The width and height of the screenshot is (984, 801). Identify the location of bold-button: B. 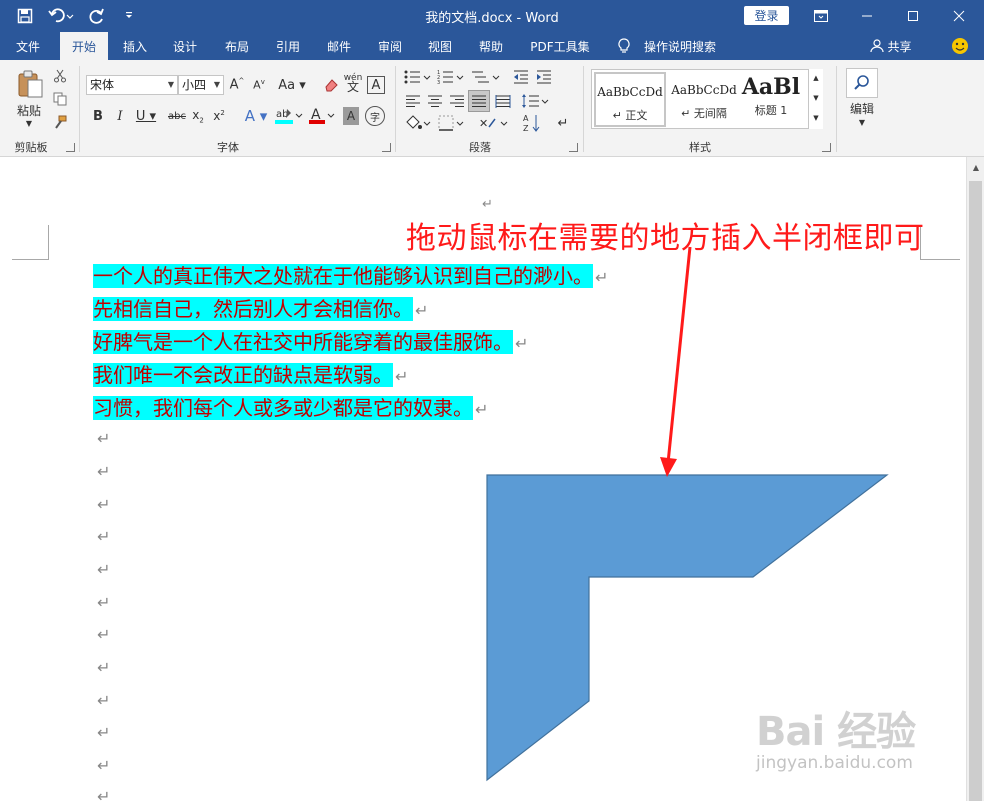
(98, 116).